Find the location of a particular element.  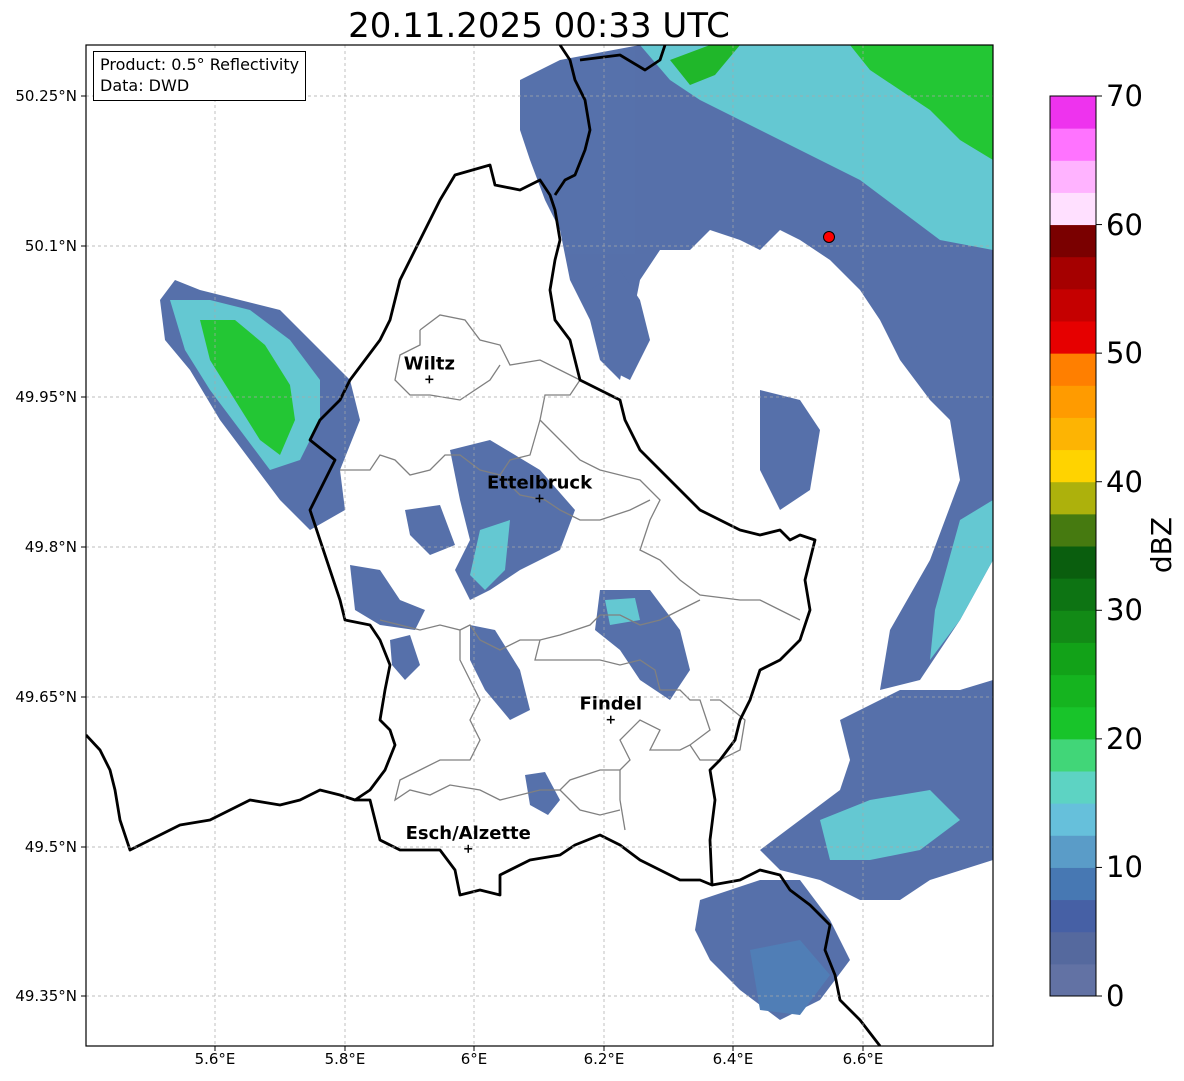

lat-tick-label: 49.95°N is located at coordinates (46, 397).